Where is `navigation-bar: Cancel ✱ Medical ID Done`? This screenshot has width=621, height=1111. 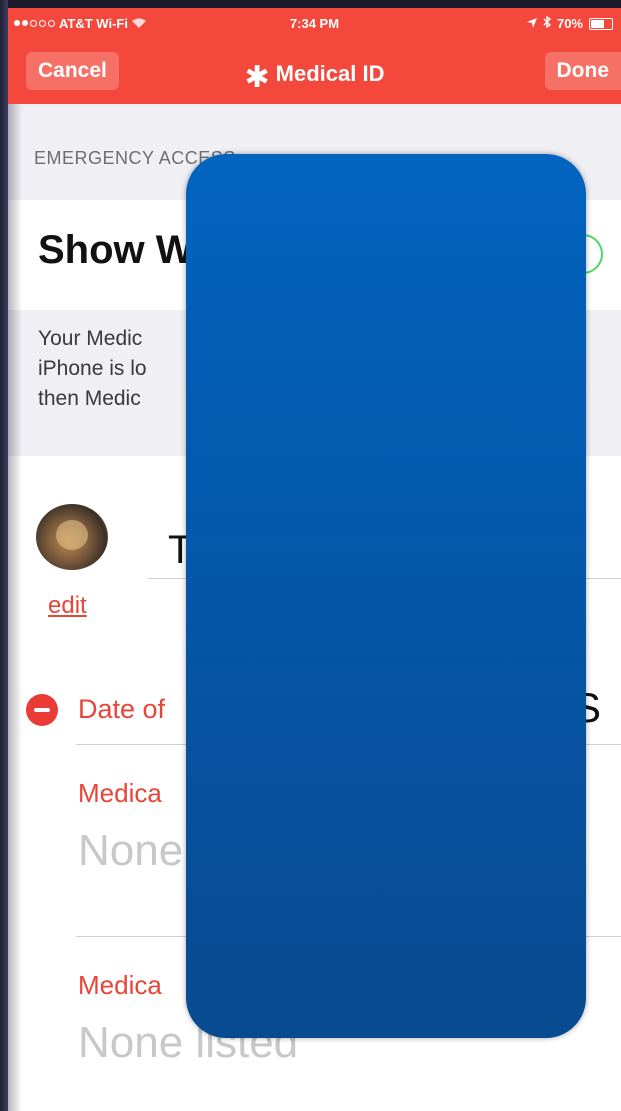
navigation-bar: Cancel ✱ Medical ID Done is located at coordinates (314, 72).